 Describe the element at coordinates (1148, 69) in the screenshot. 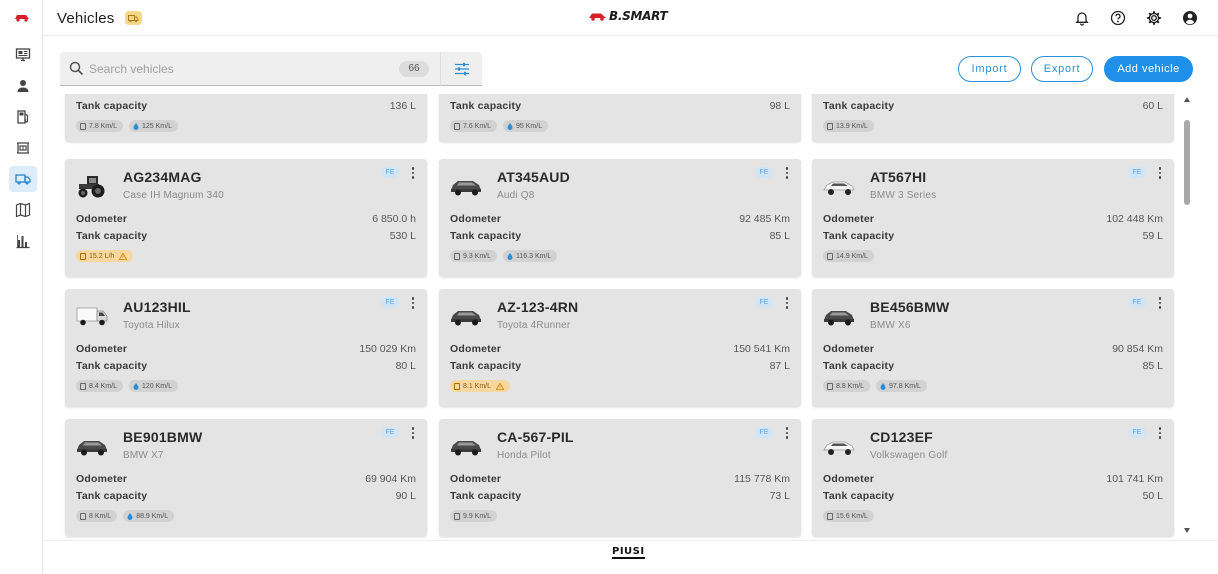

I see `add-vehicle-button: Add vehicle` at that location.